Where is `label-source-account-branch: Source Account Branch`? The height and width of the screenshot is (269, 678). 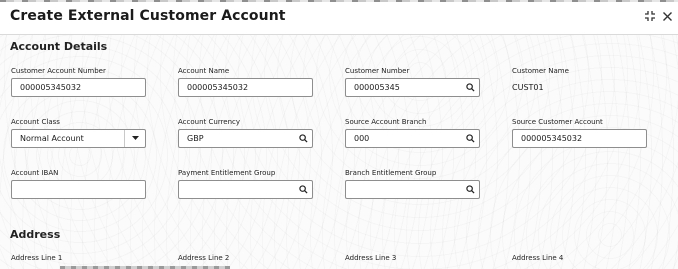 label-source-account-branch: Source Account Branch is located at coordinates (386, 122).